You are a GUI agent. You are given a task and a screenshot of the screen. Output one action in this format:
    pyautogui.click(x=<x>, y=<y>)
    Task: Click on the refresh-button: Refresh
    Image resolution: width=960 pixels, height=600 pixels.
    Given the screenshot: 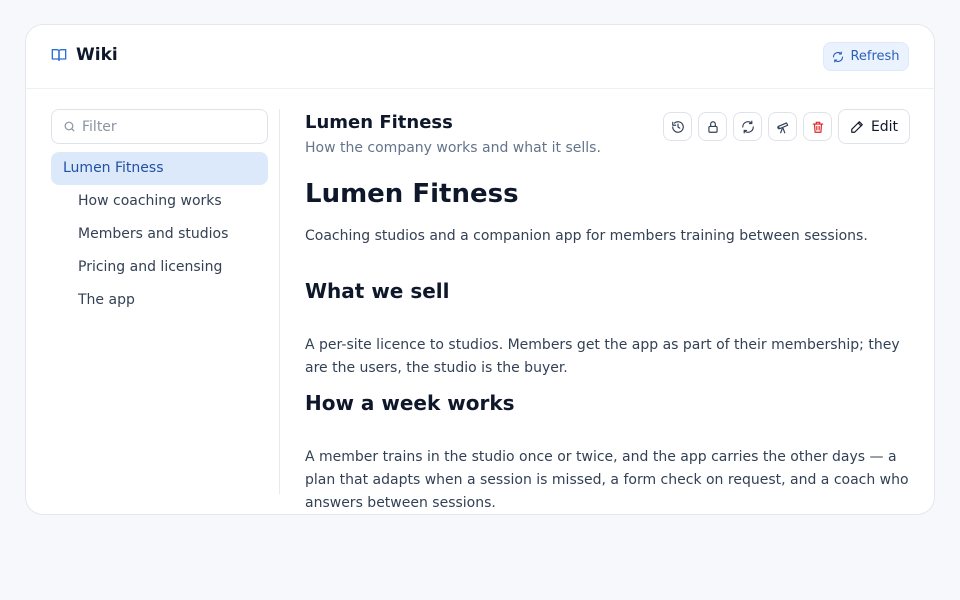 What is the action you would take?
    pyautogui.click(x=866, y=56)
    